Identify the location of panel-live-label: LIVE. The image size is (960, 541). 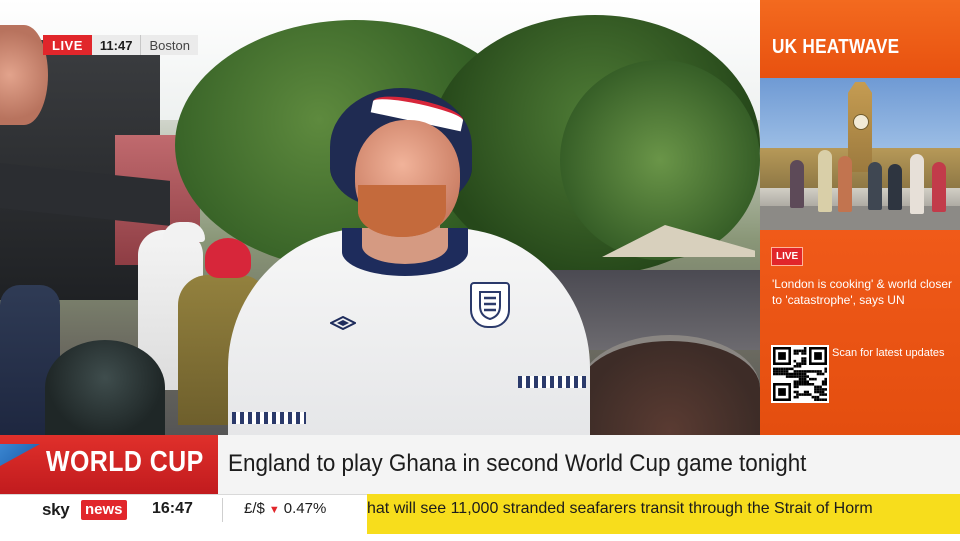
(787, 256).